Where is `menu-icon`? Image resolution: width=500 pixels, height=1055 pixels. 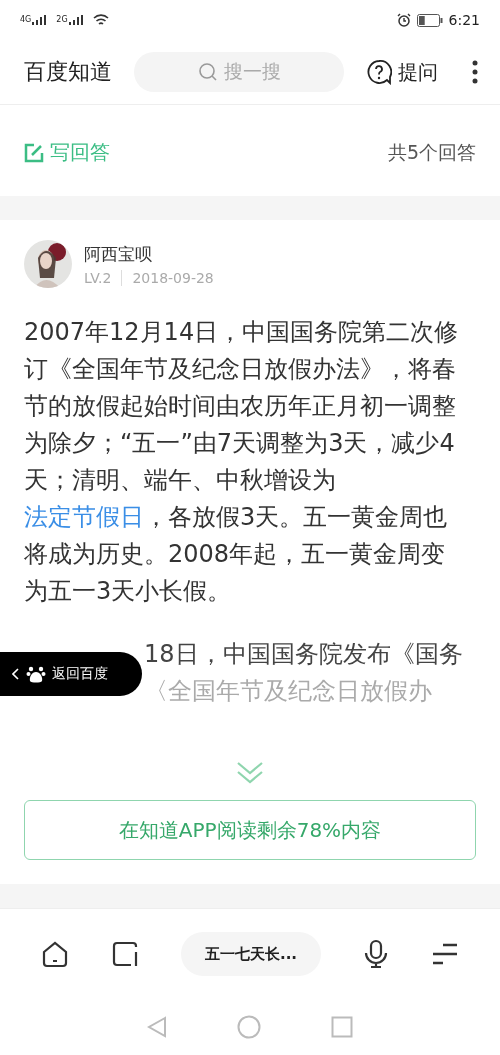 menu-icon is located at coordinates (445, 954).